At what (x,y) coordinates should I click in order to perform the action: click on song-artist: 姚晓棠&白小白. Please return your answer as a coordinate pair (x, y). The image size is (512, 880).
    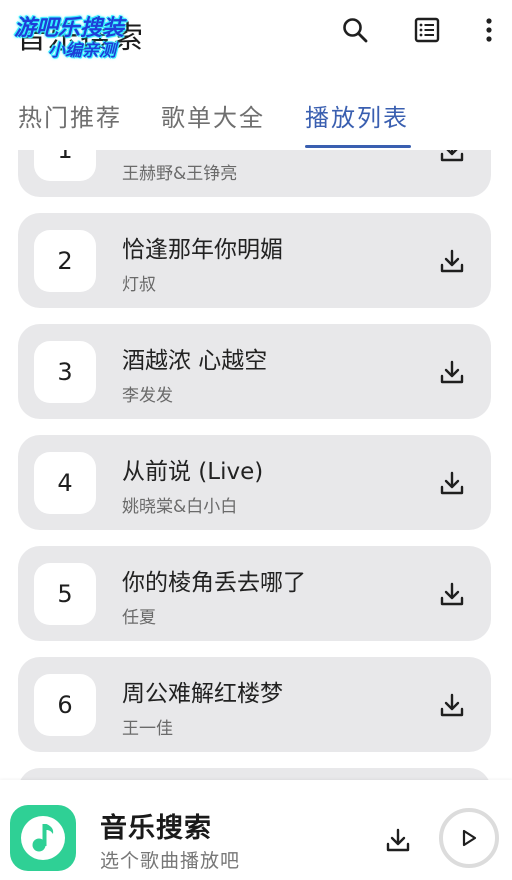
    Looking at the image, I should click on (180, 507).